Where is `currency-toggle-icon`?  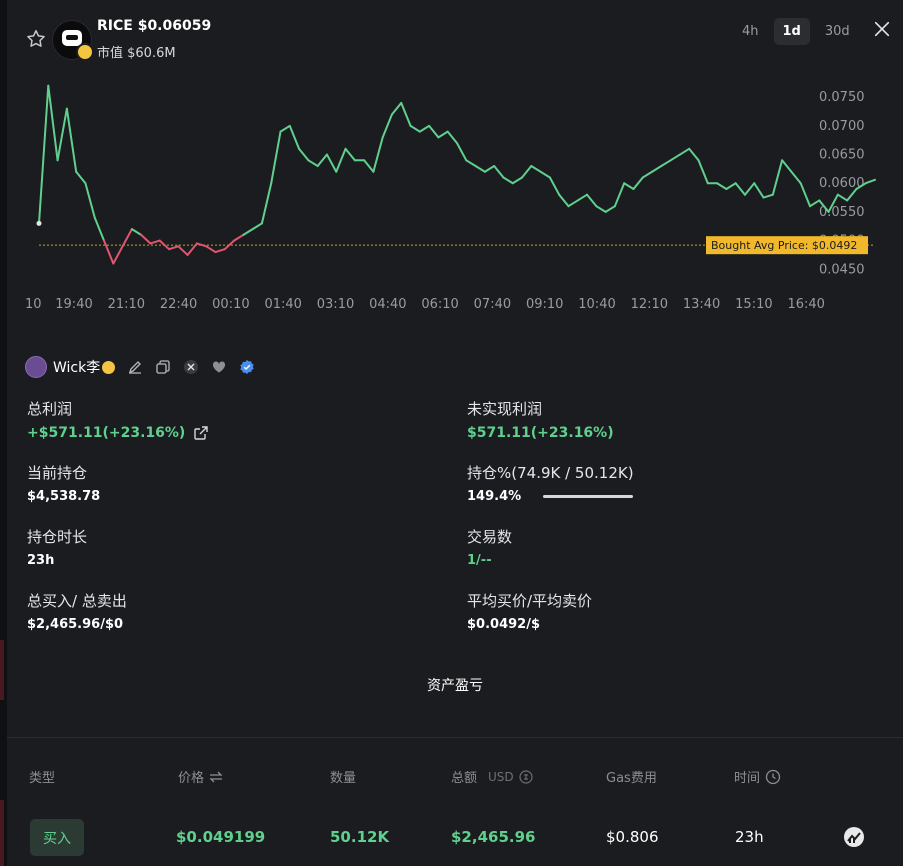
currency-toggle-icon is located at coordinates (526, 776).